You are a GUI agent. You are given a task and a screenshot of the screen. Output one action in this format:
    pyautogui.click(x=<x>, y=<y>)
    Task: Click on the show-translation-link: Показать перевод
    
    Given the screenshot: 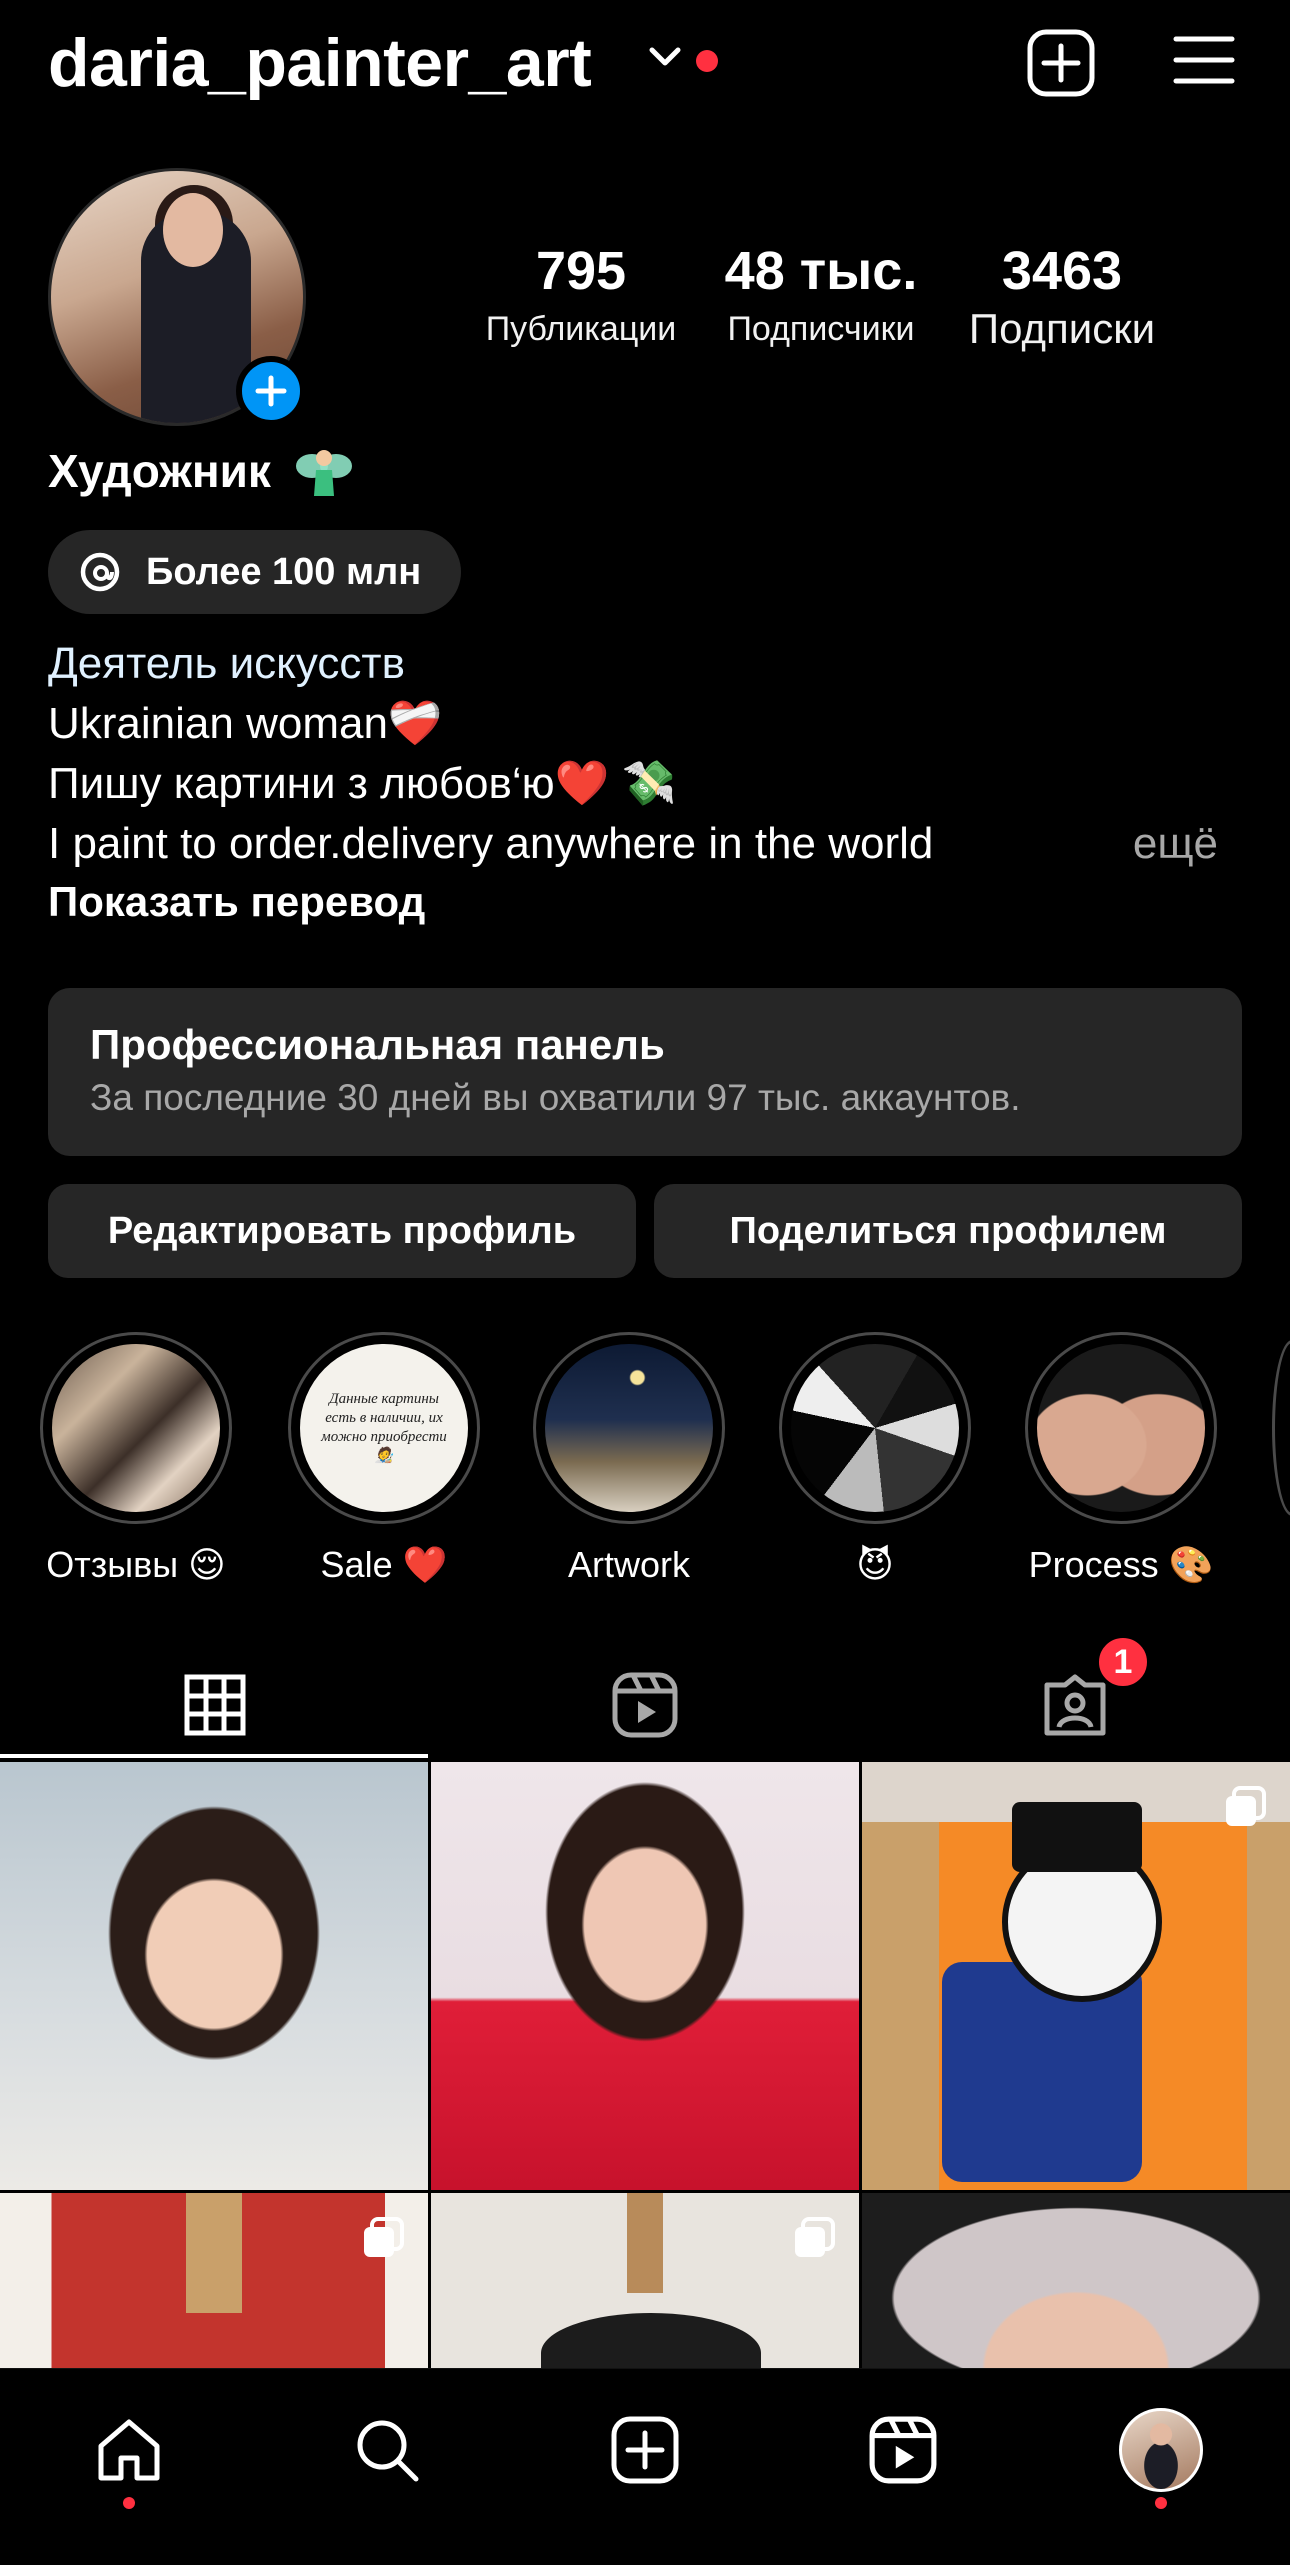 What is the action you would take?
    pyautogui.click(x=236, y=902)
    